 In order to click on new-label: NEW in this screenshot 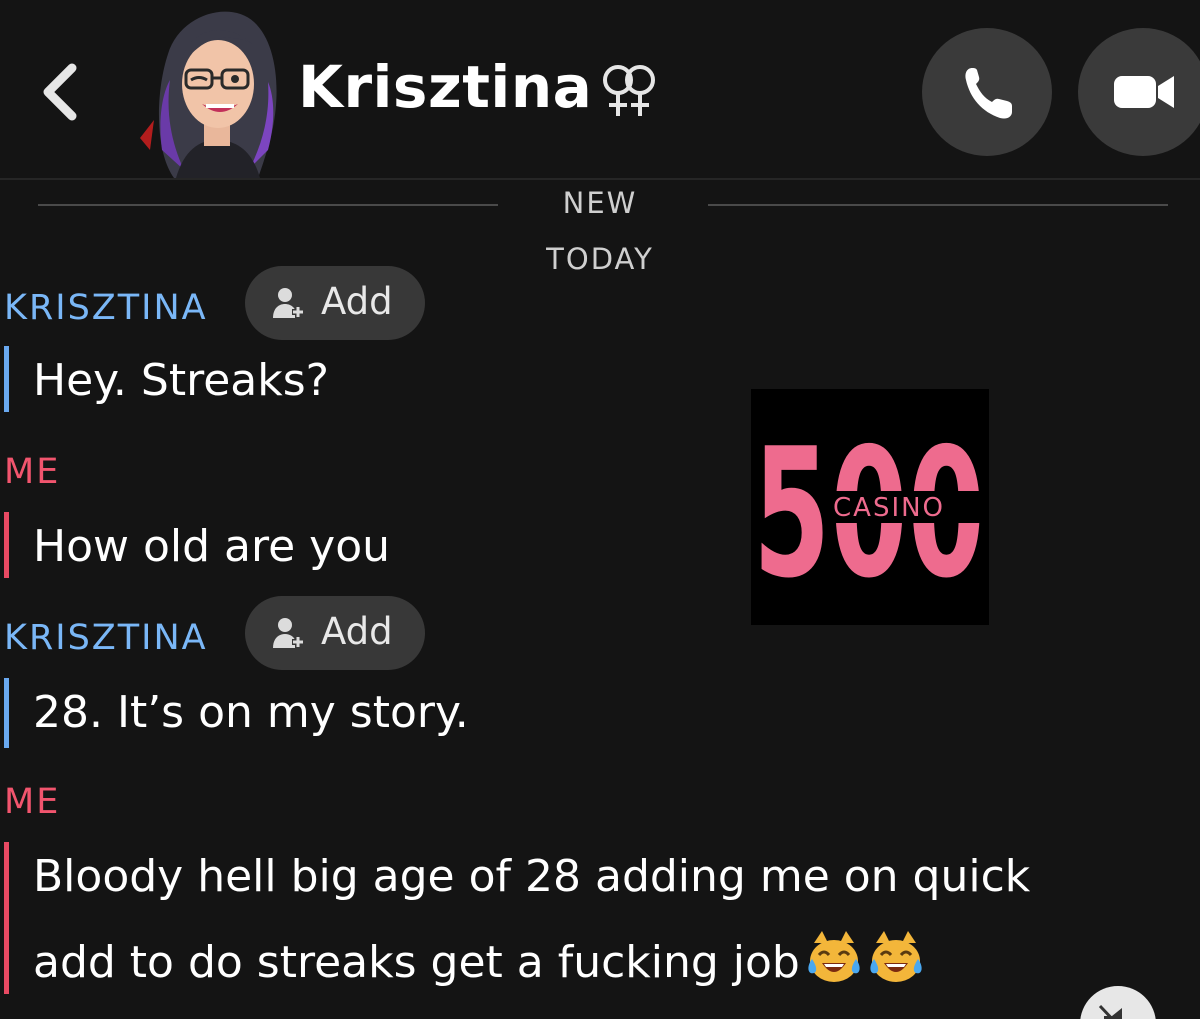, I will do `click(600, 203)`.